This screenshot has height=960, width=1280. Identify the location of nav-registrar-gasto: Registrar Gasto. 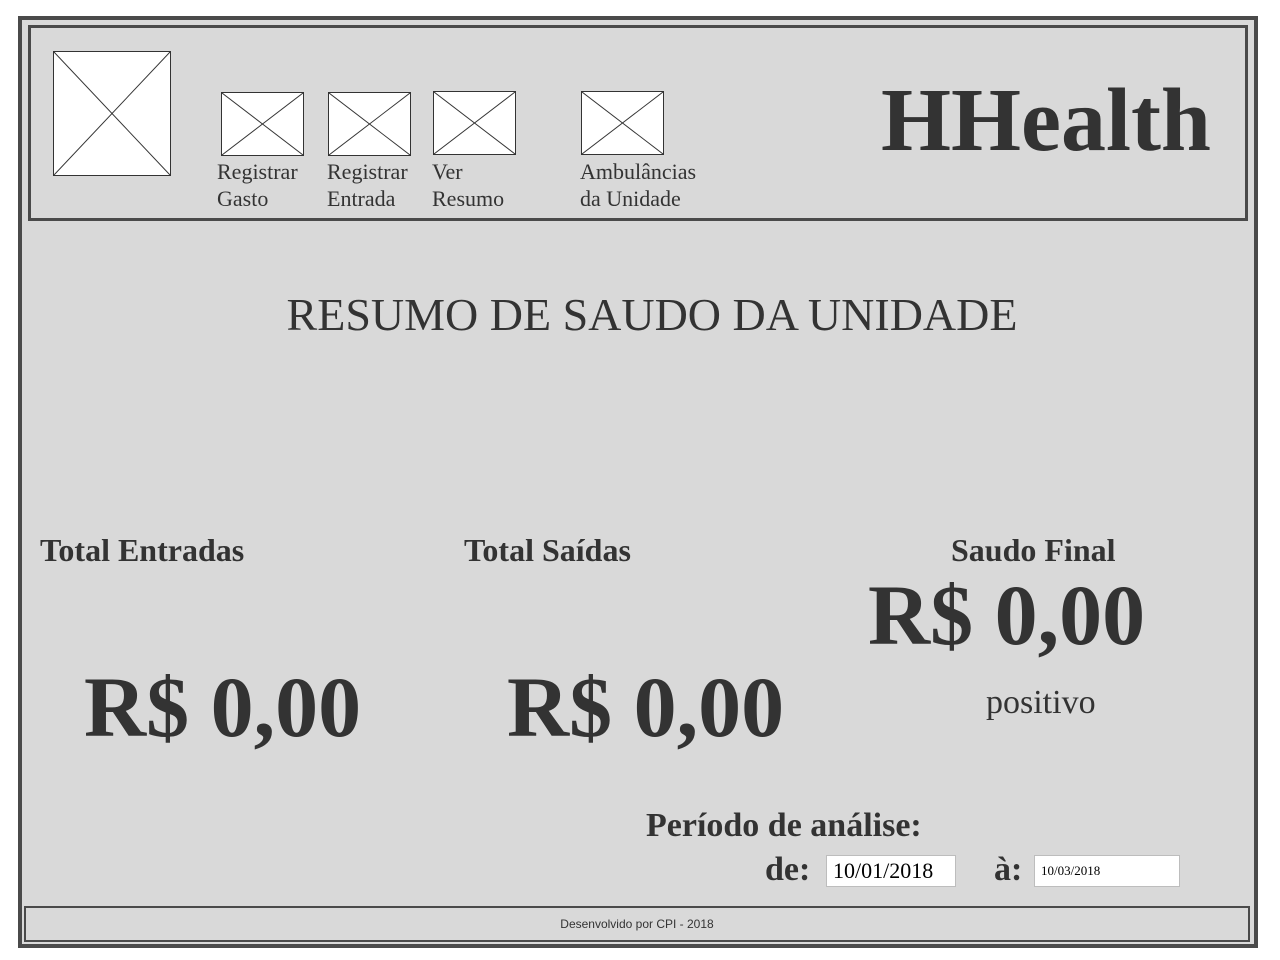
(264, 154).